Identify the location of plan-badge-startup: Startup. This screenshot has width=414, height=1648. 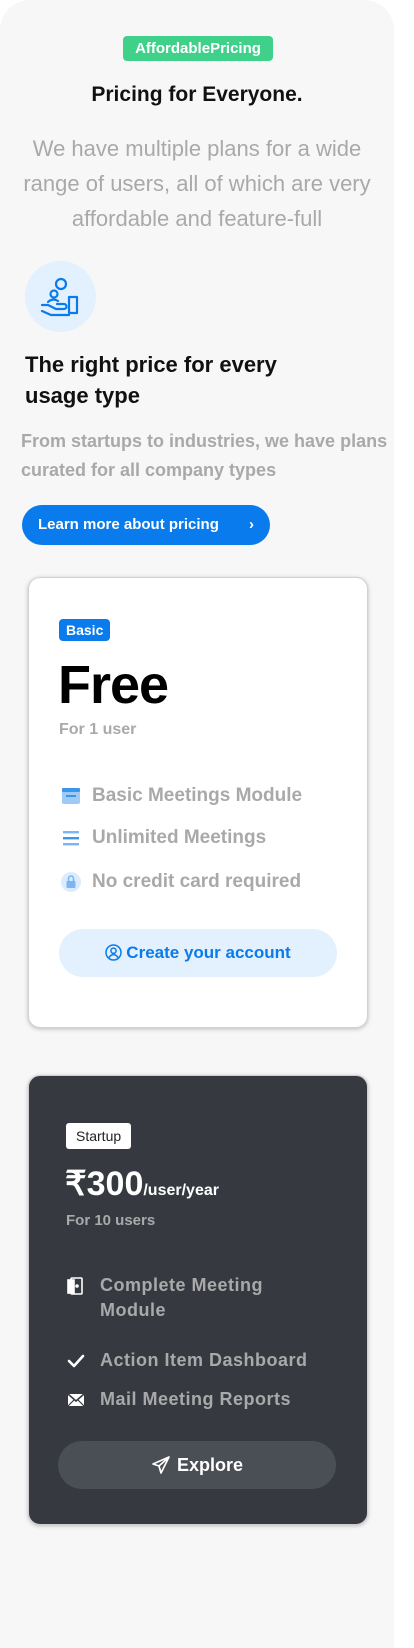
(99, 1136).